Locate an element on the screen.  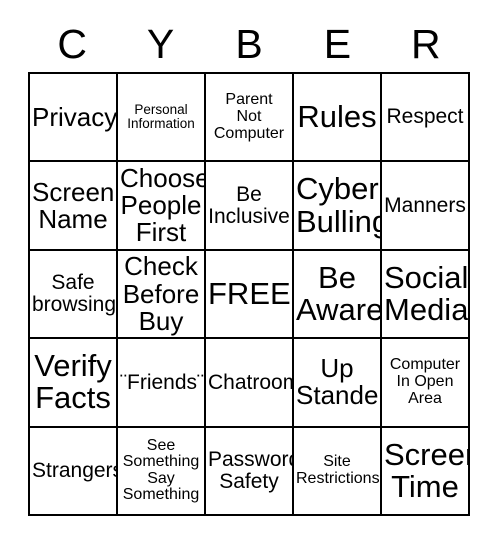
bingo-cell: Chatroom is located at coordinates (250, 383).